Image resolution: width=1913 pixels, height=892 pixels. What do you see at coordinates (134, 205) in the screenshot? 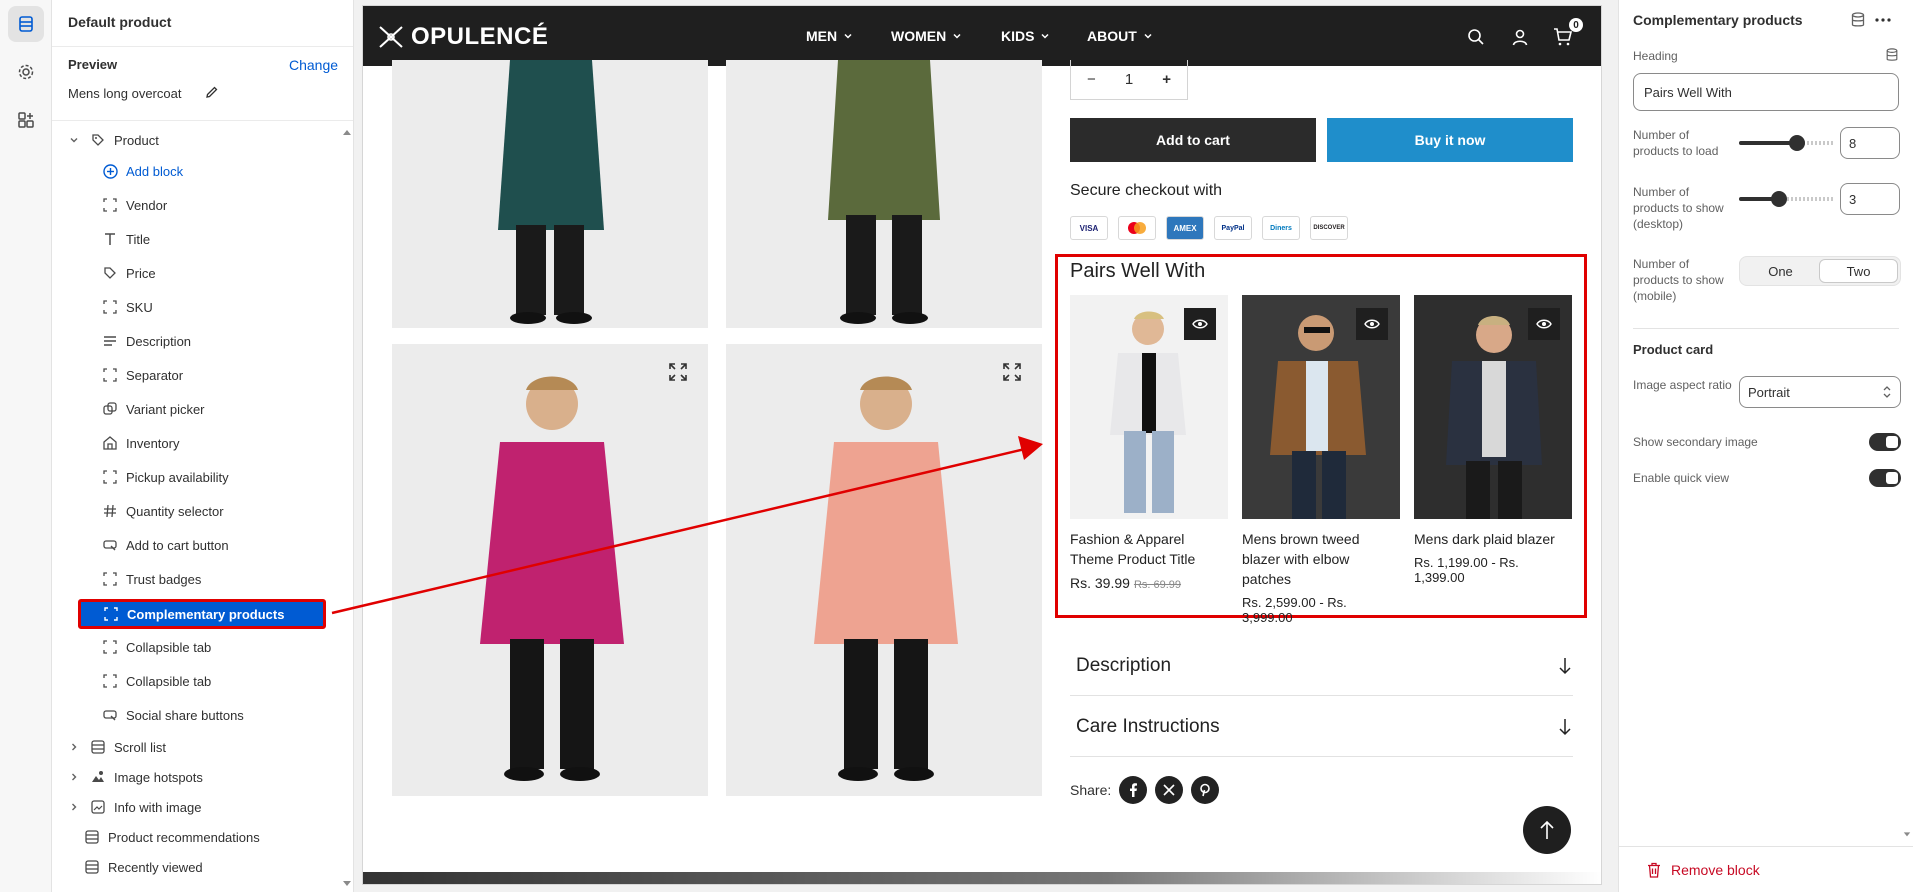
I see `tree-block-vendor: Vendor` at bounding box center [134, 205].